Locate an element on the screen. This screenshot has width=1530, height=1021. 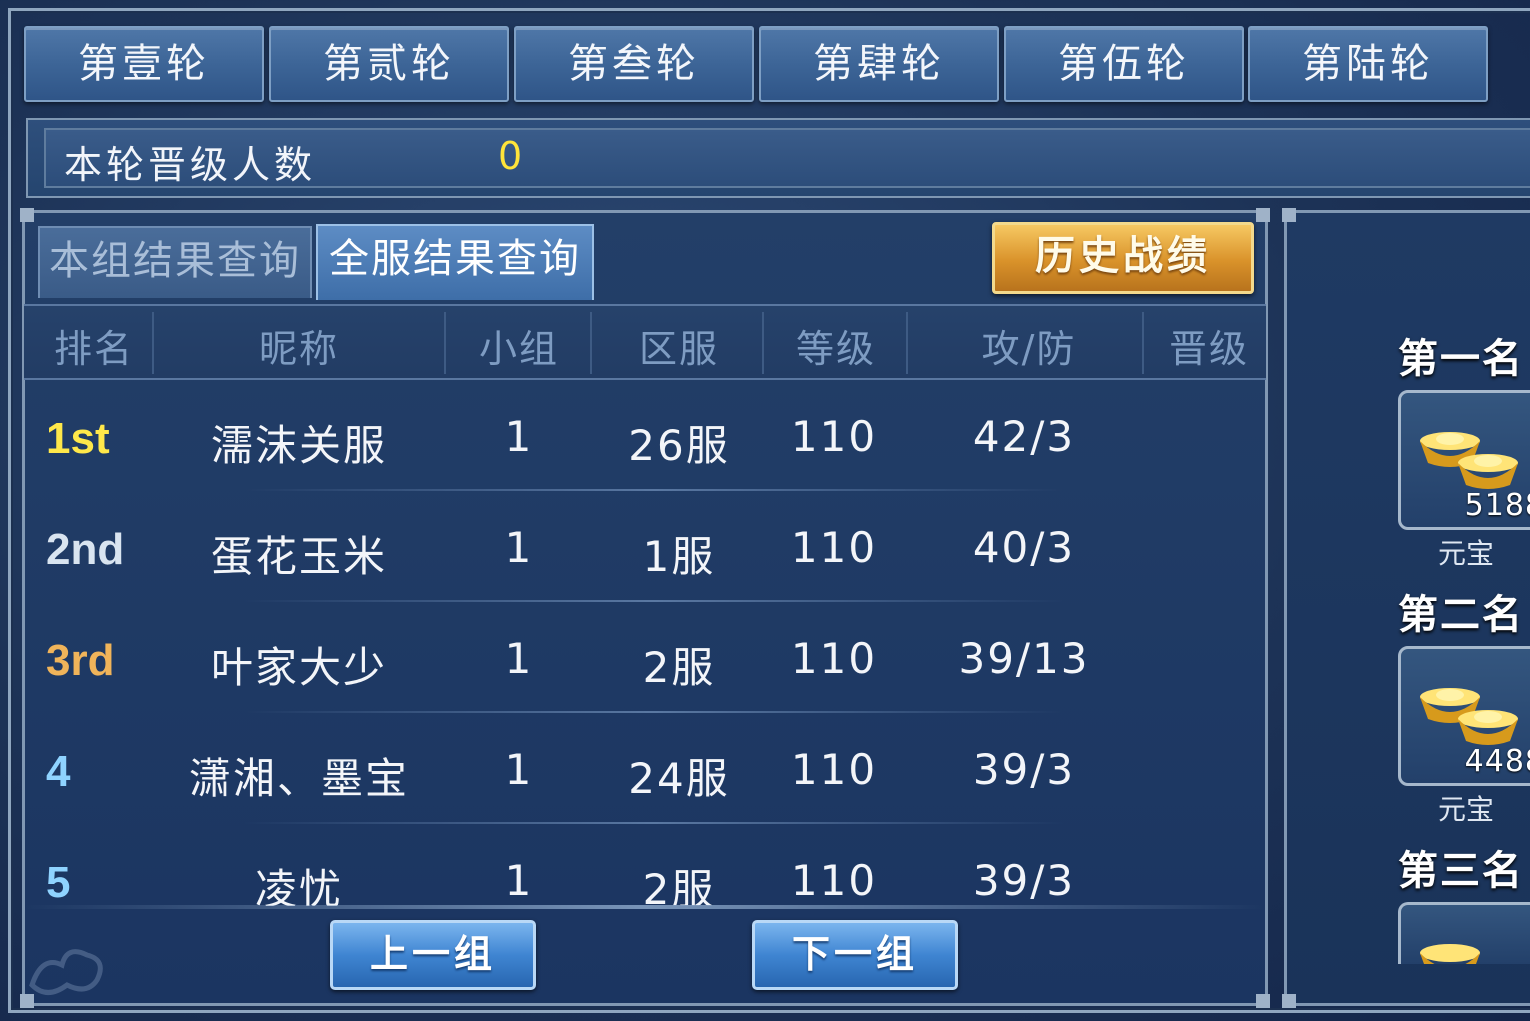
promotion-count: 0 is located at coordinates (510, 156).